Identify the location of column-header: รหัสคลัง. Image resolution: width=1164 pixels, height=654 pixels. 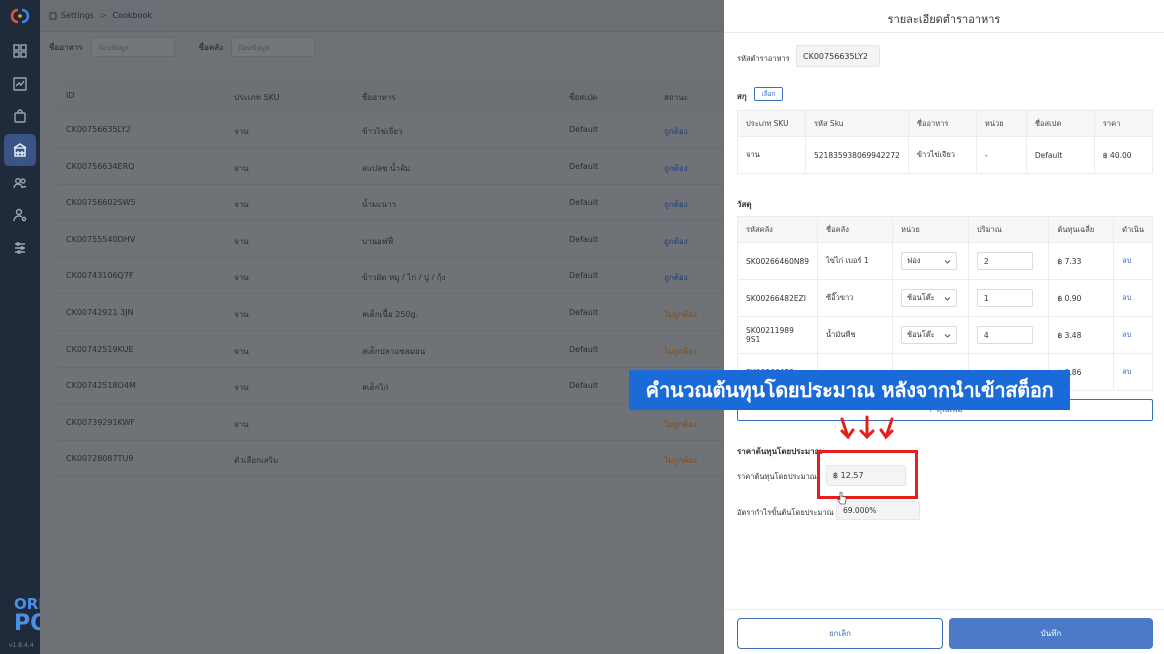
(777, 229).